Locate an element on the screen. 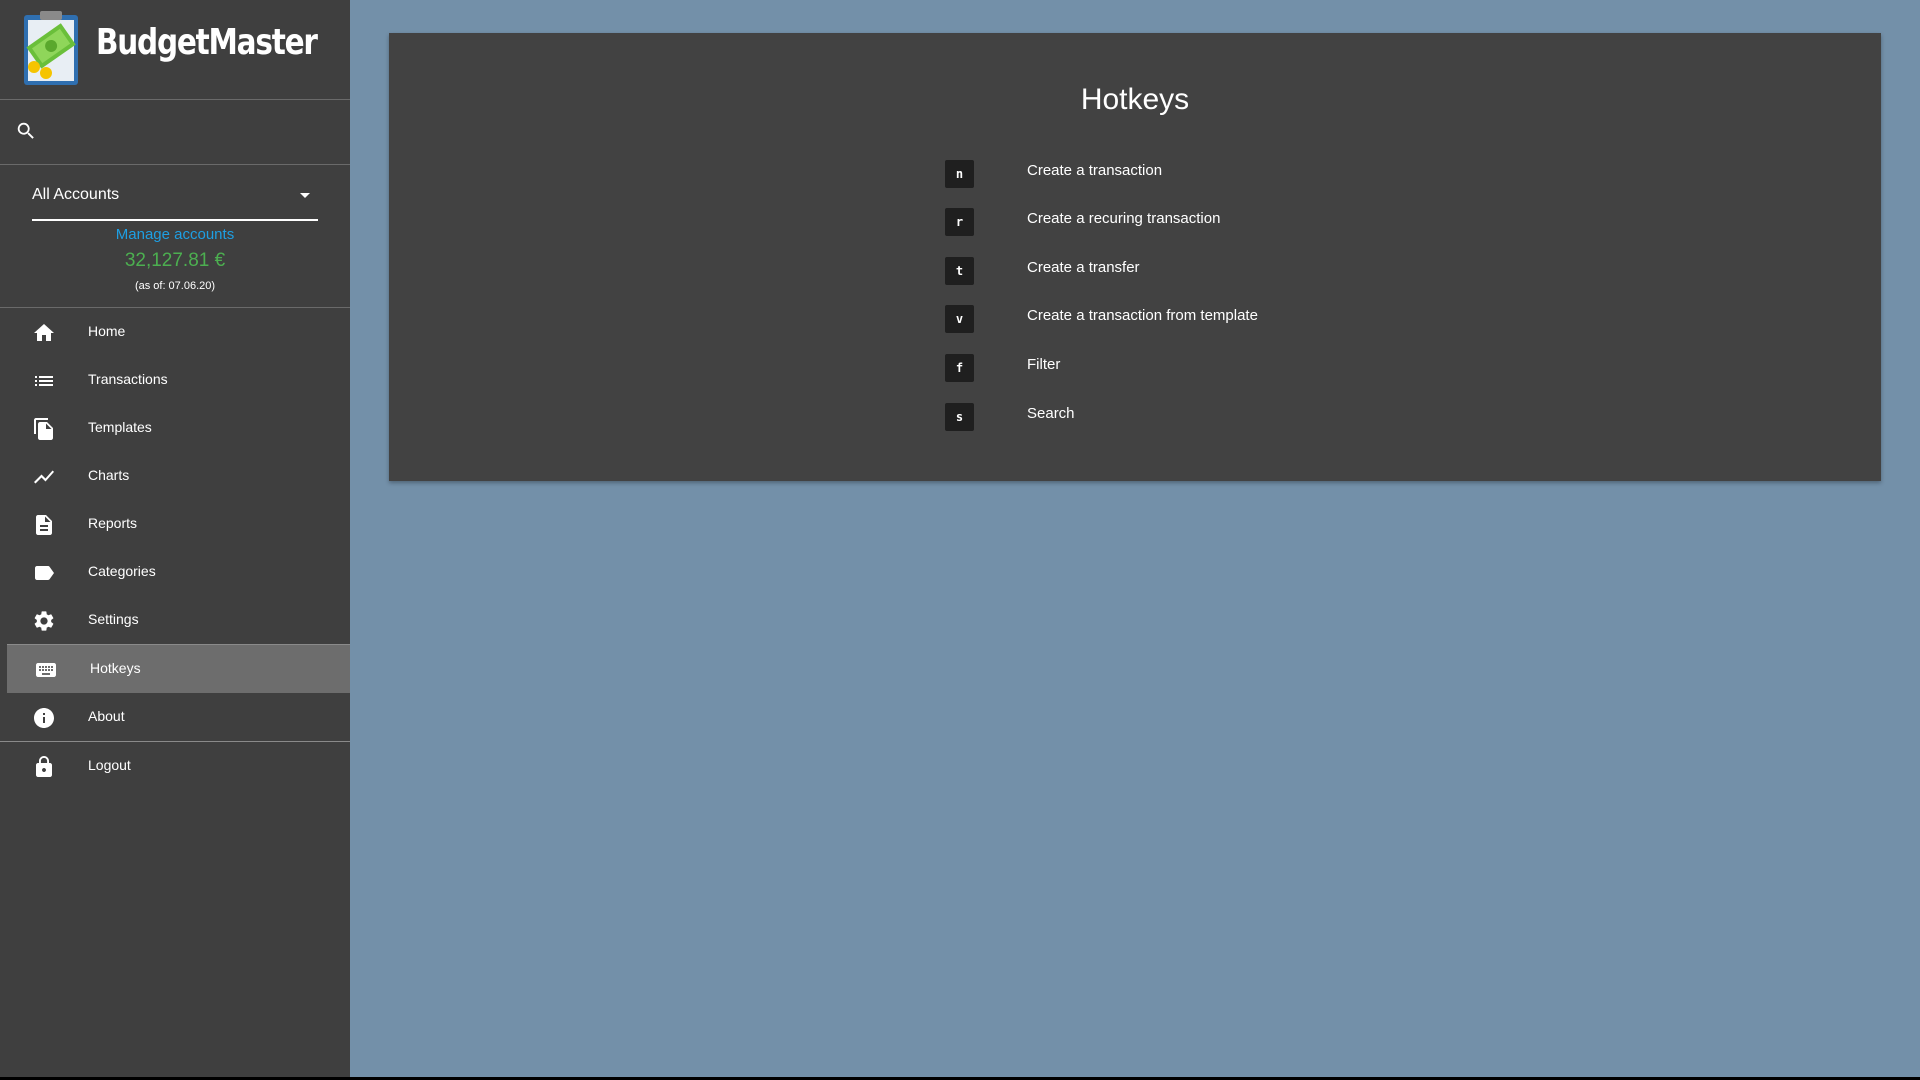 This screenshot has width=1920, height=1080. hotkey-description: Create a recuring transaction is located at coordinates (1124, 218).